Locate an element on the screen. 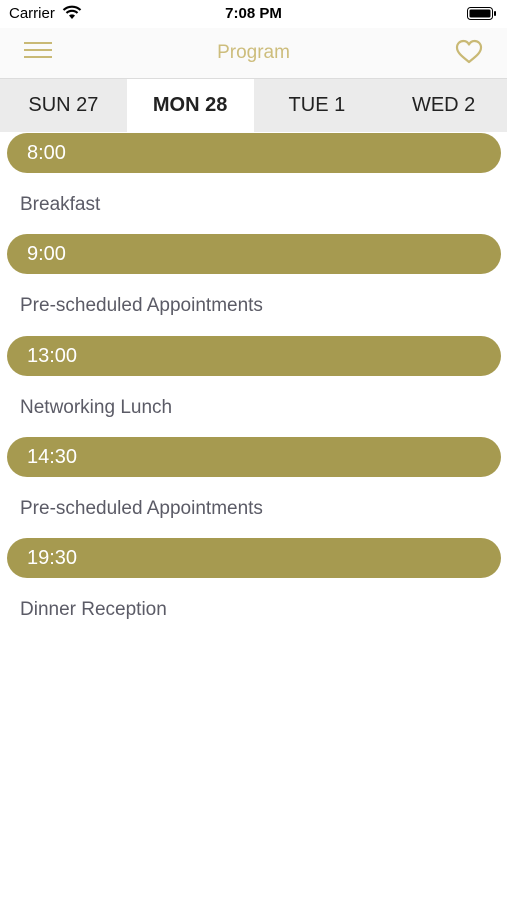  time-slot: 8:00 is located at coordinates (254, 153).